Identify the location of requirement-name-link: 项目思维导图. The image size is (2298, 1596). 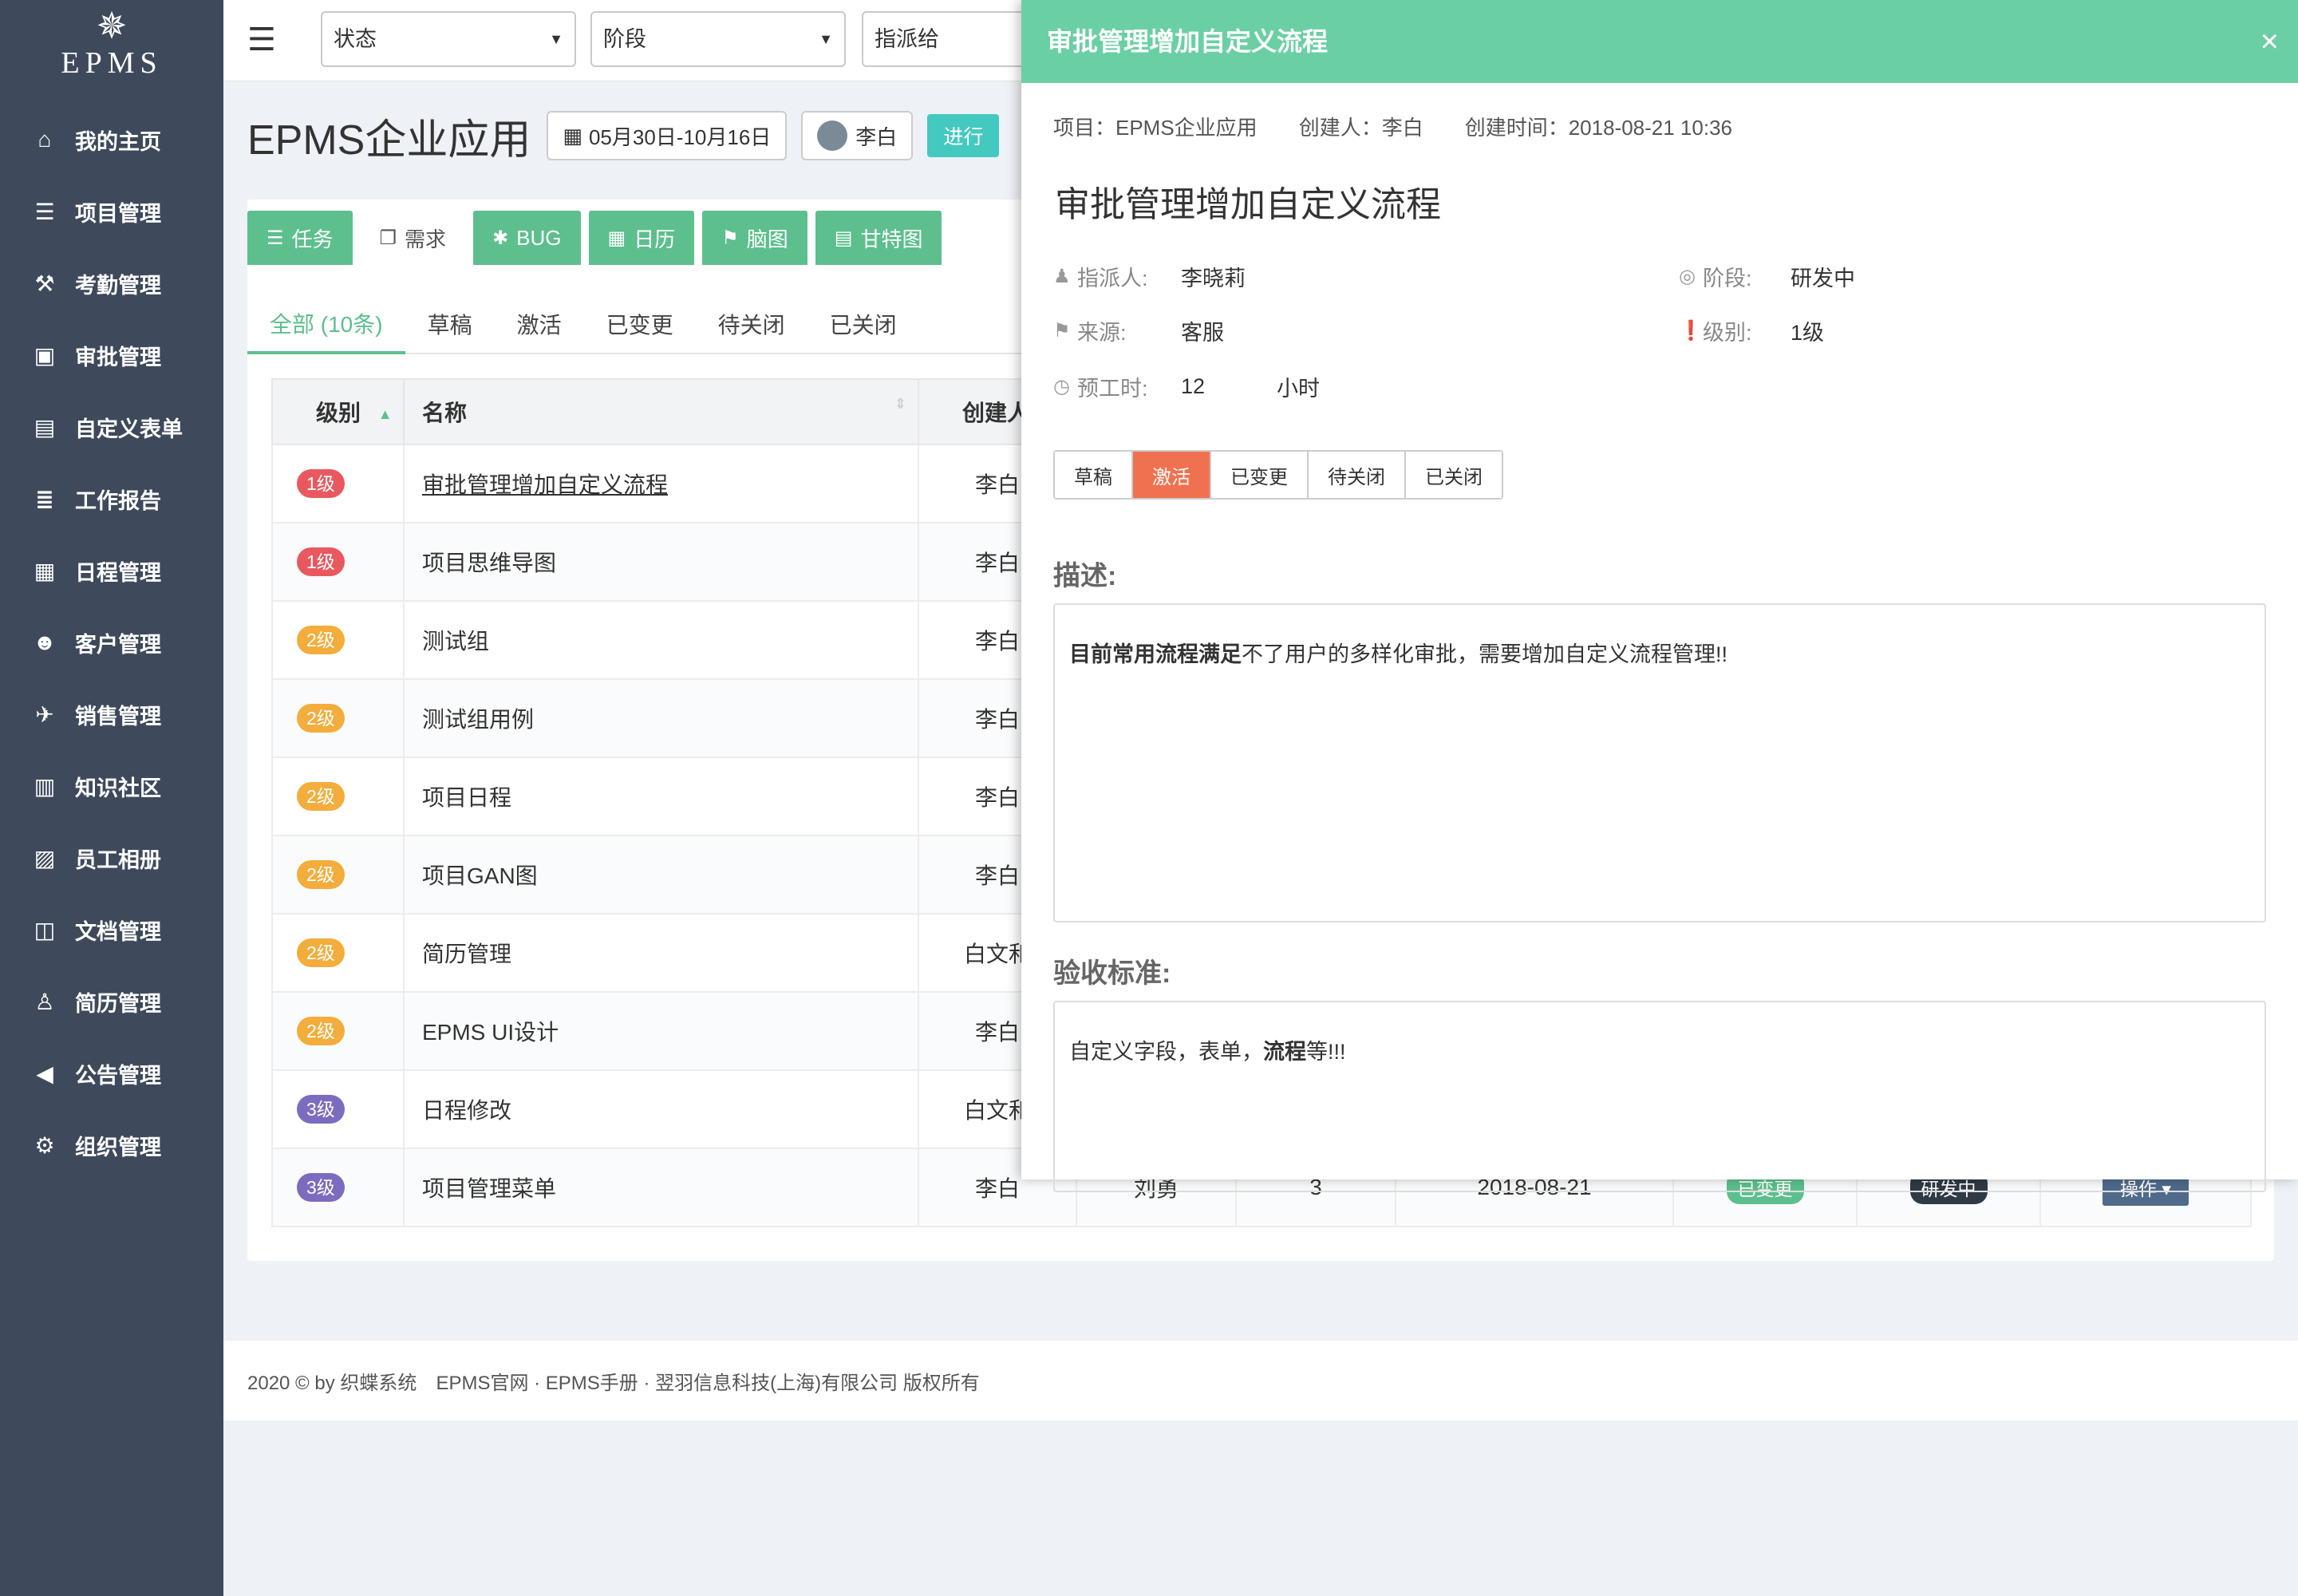
(489, 563).